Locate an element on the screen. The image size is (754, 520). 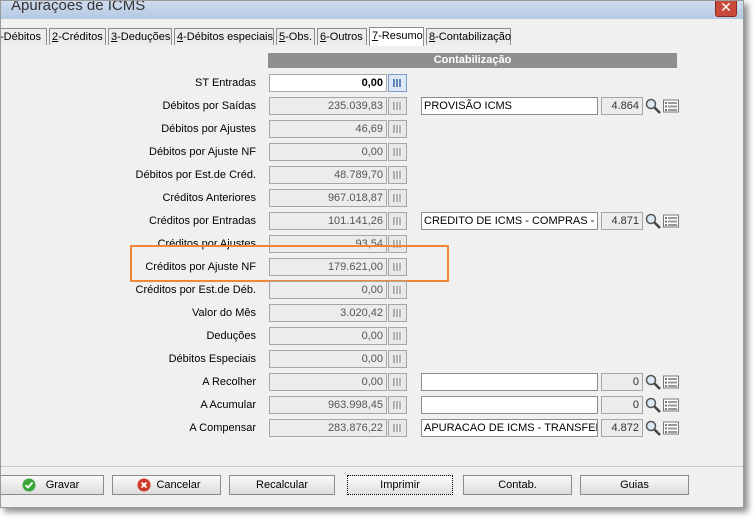
tab-debitos: -Débitos is located at coordinates (24, 36).